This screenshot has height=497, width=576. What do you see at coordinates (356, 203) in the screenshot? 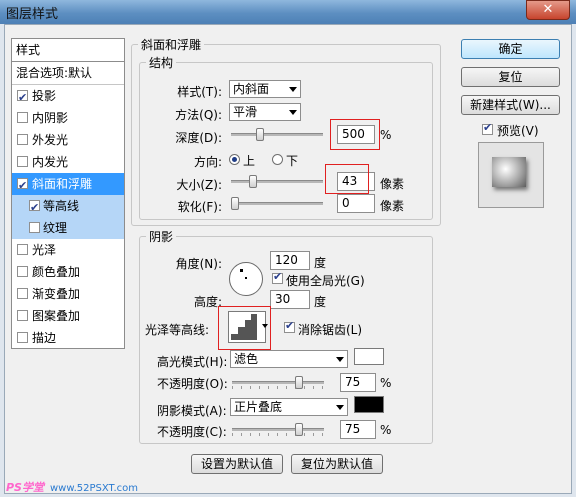
I see `soften-input: 0` at bounding box center [356, 203].